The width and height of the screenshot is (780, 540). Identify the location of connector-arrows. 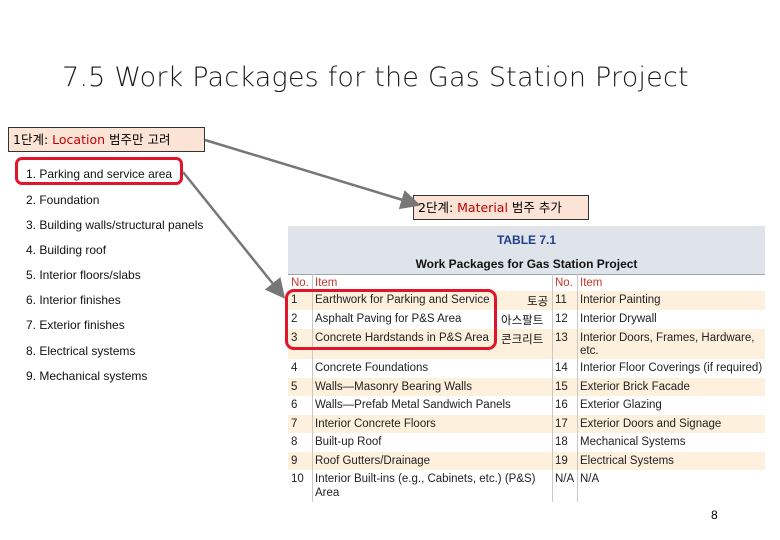
(301, 218).